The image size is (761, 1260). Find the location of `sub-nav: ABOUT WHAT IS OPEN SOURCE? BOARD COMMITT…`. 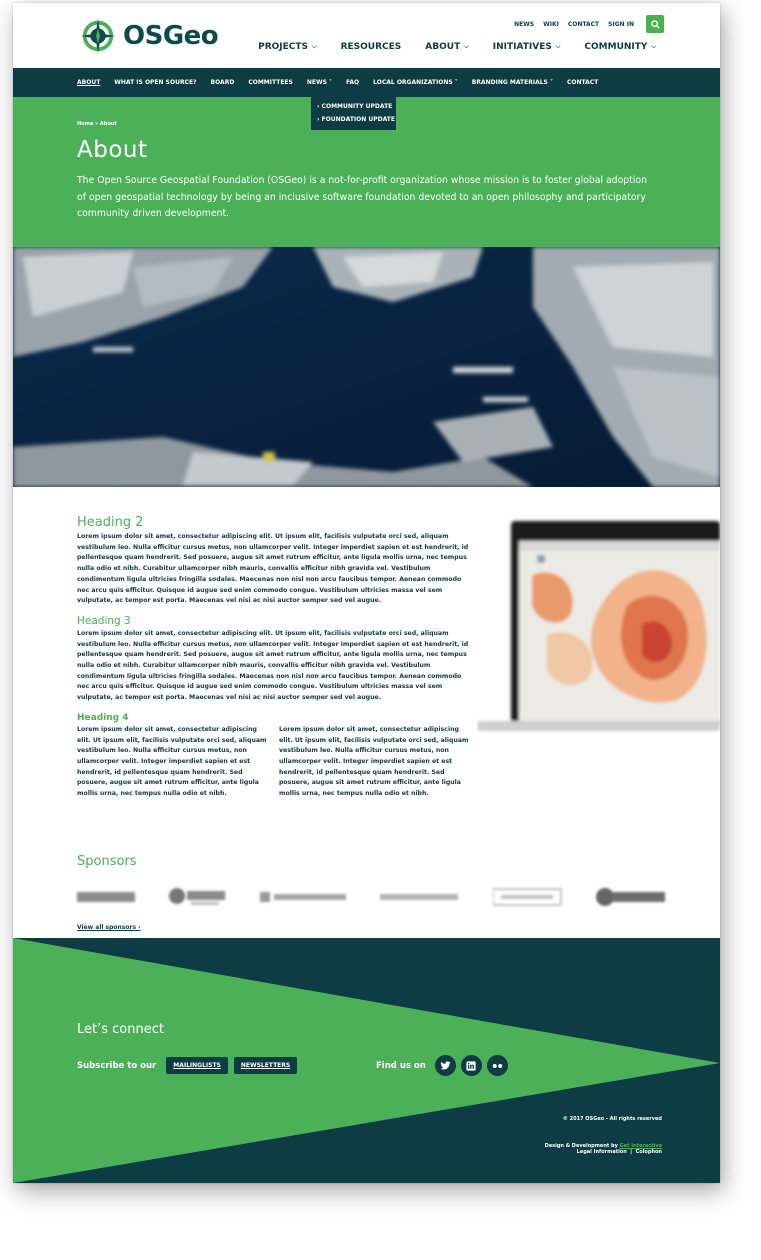

sub-nav: ABOUT WHAT IS OPEN SOURCE? BOARD COMMITT… is located at coordinates (366, 82).